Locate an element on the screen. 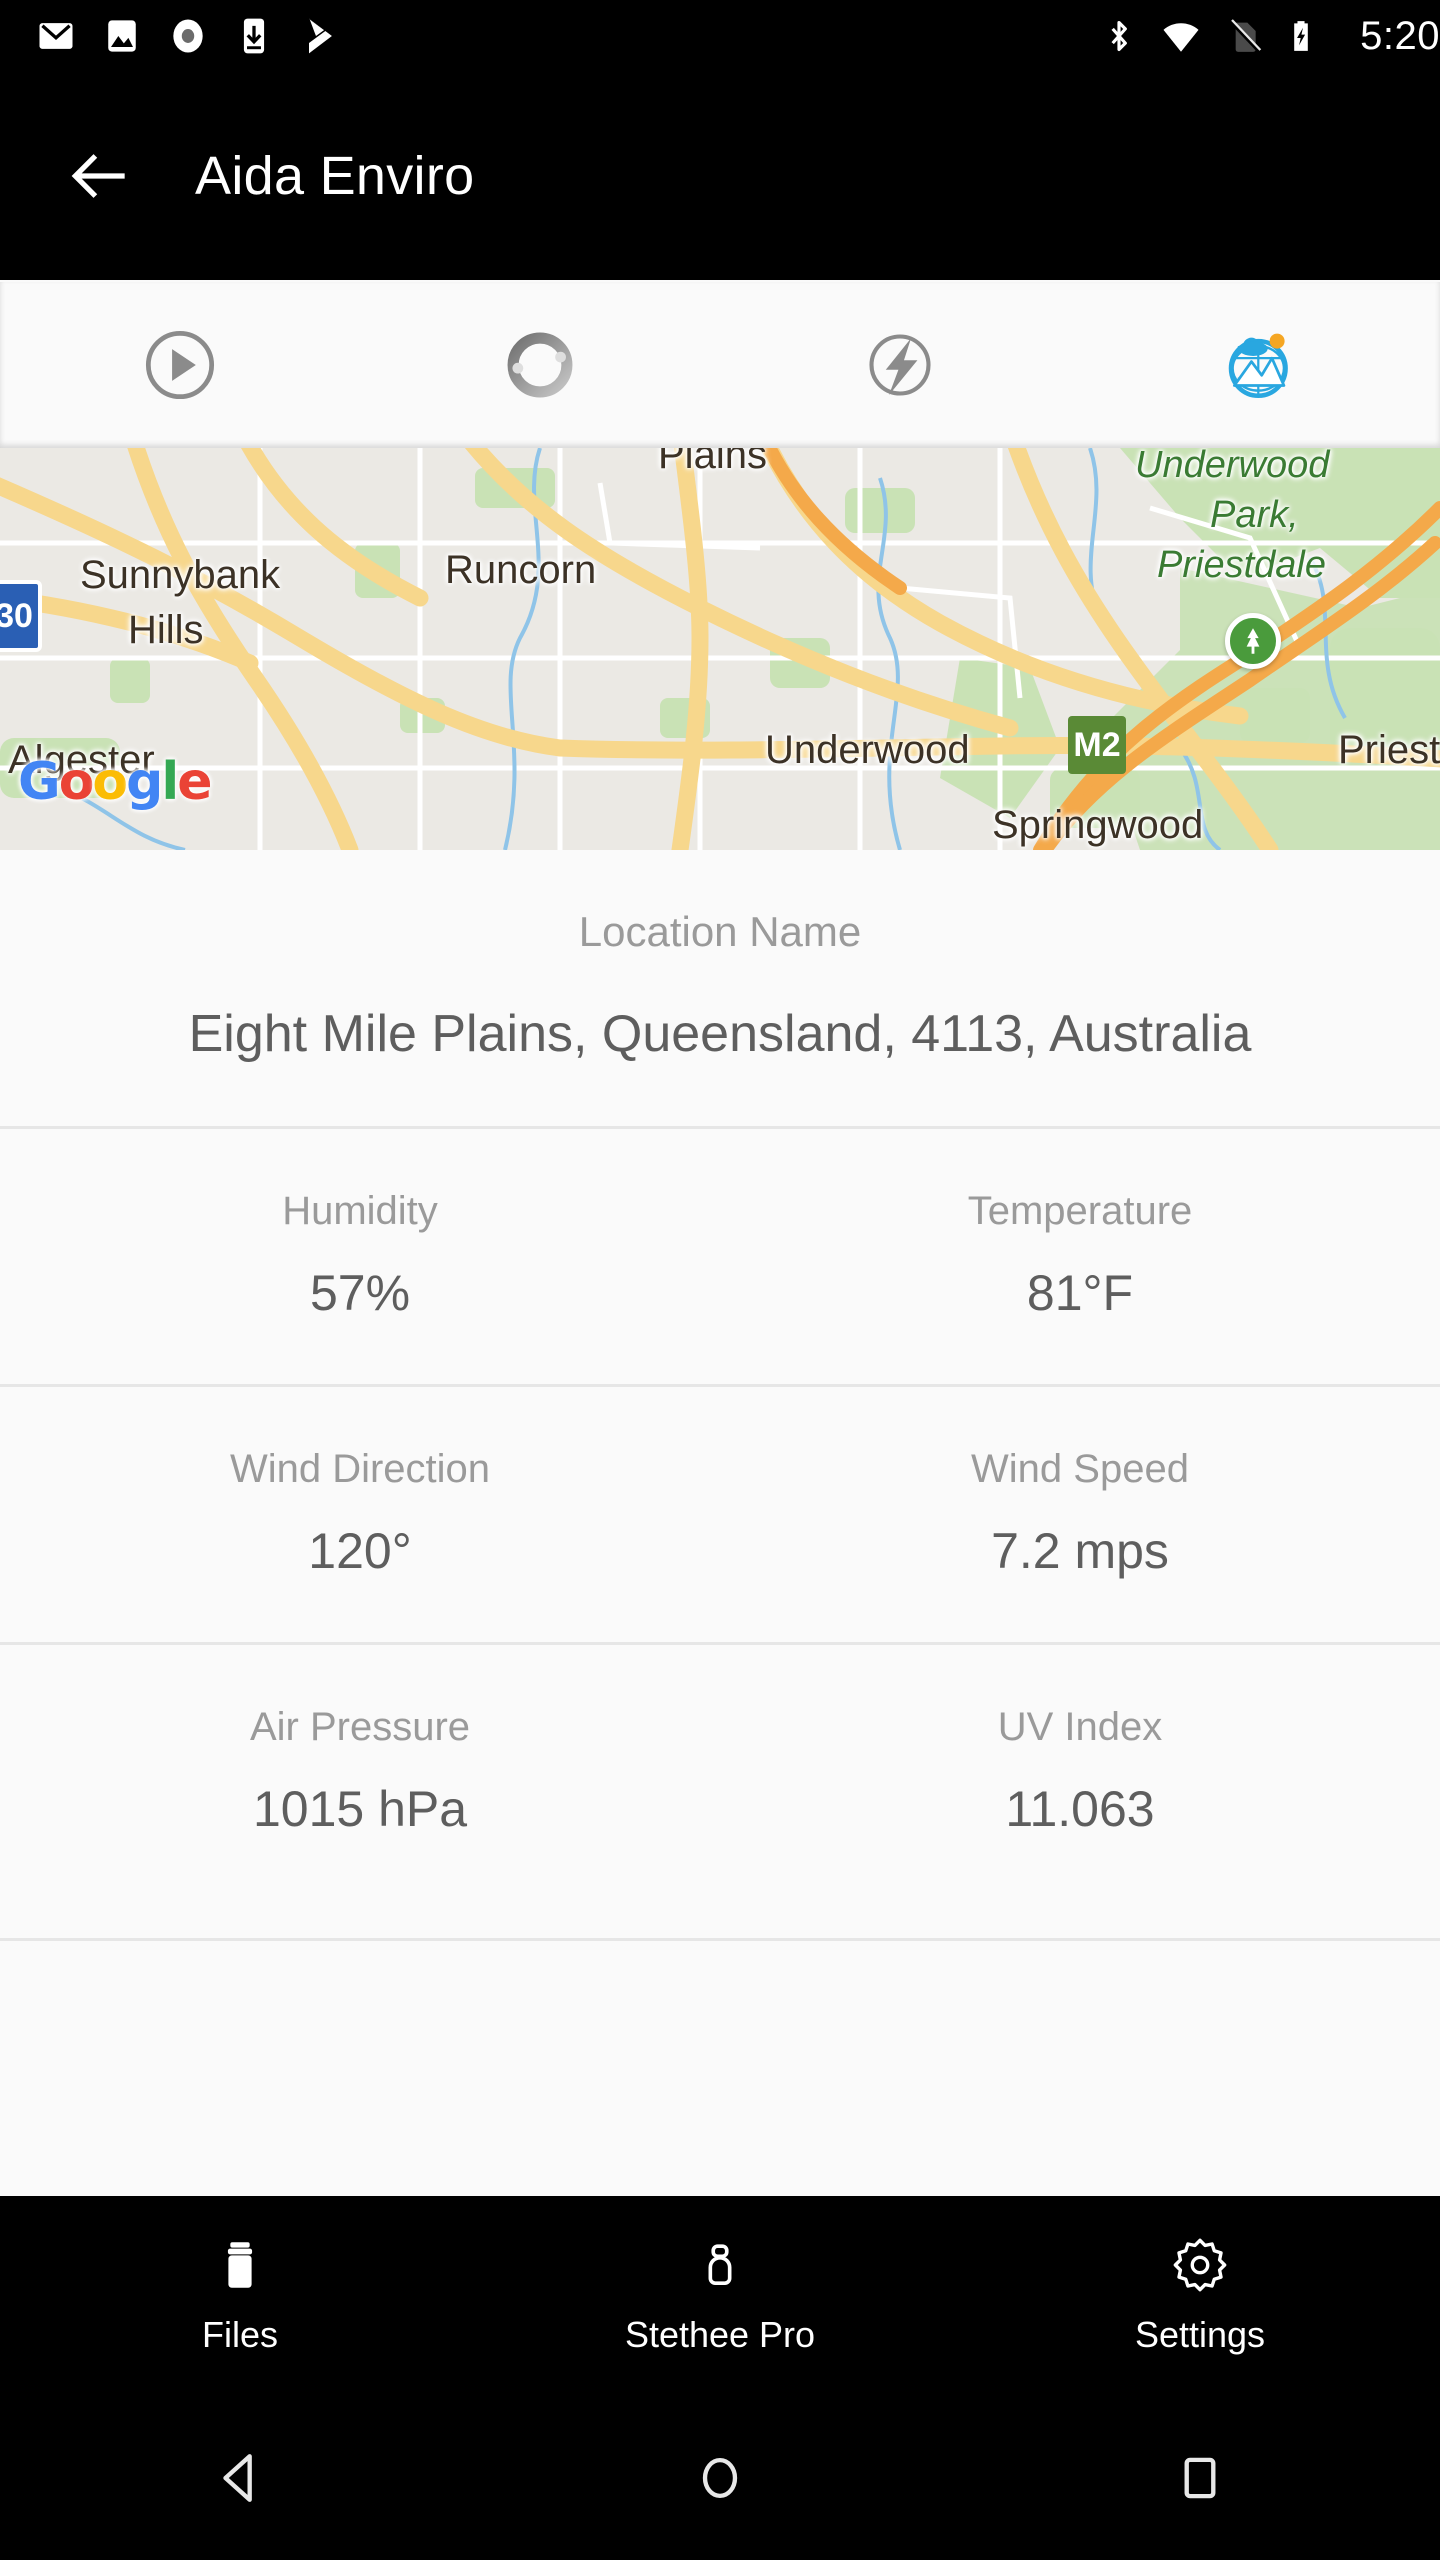 Image resolution: width=1440 pixels, height=2560 pixels. bottom-nav-label: Stethee Pro is located at coordinates (720, 2334).